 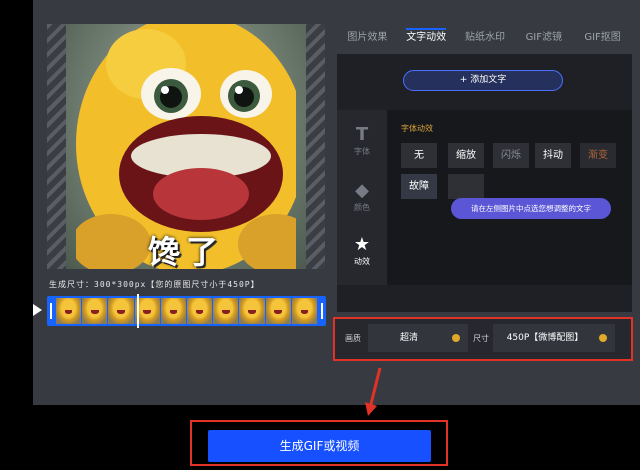 What do you see at coordinates (319, 446) in the screenshot?
I see `generate-gif-button: 生成GIF或视频` at bounding box center [319, 446].